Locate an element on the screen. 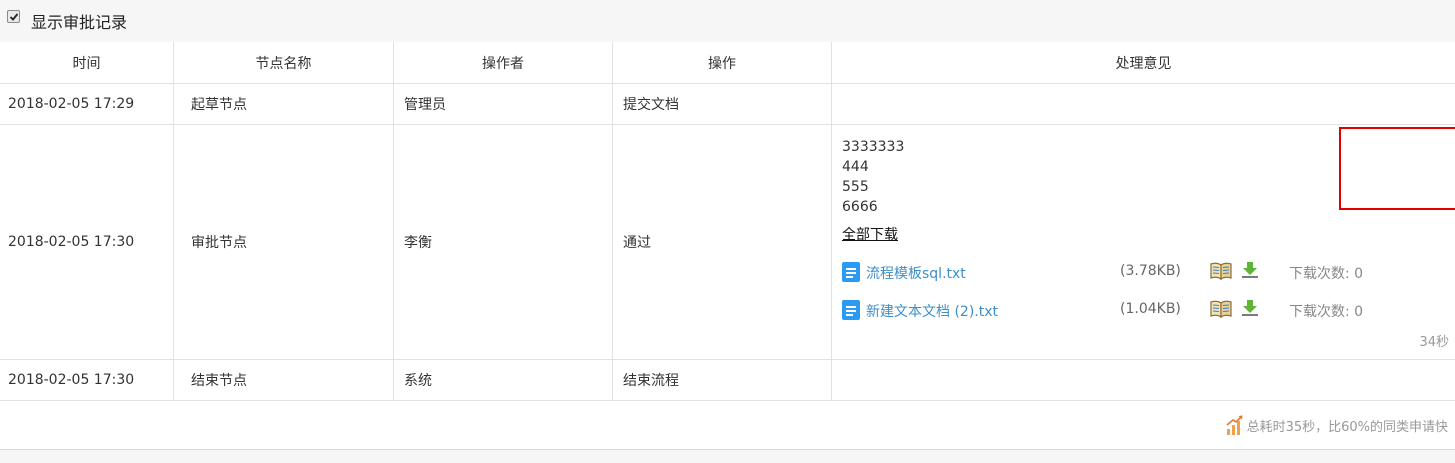  attachment-item: 新建文本文档 (2).txt (1.04KB) 下载次数: 0 is located at coordinates (1142, 310).